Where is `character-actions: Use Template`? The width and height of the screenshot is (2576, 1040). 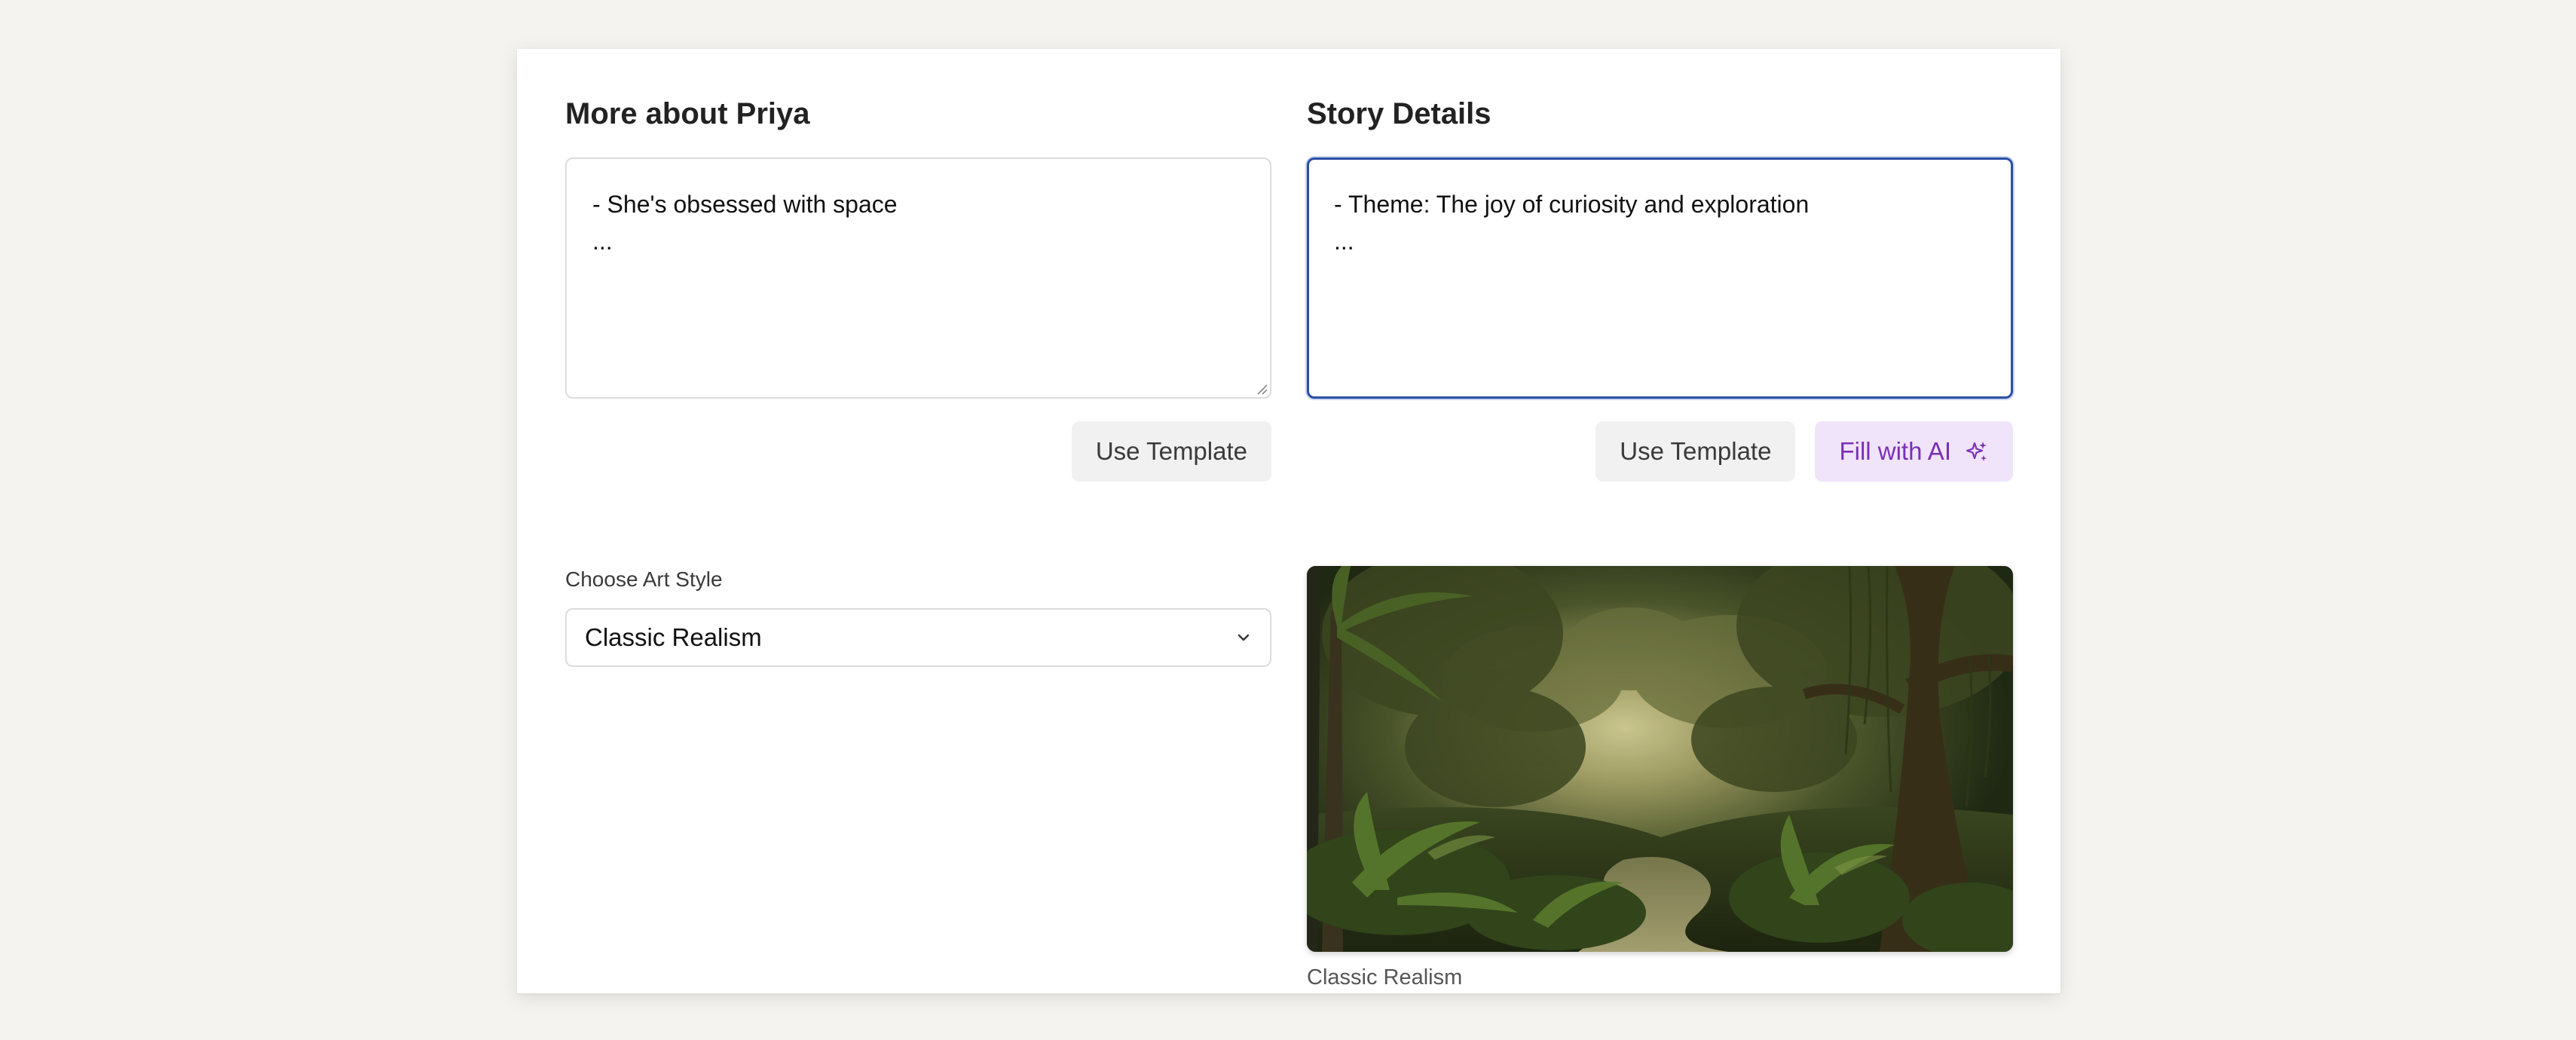 character-actions: Use Template is located at coordinates (1171, 451).